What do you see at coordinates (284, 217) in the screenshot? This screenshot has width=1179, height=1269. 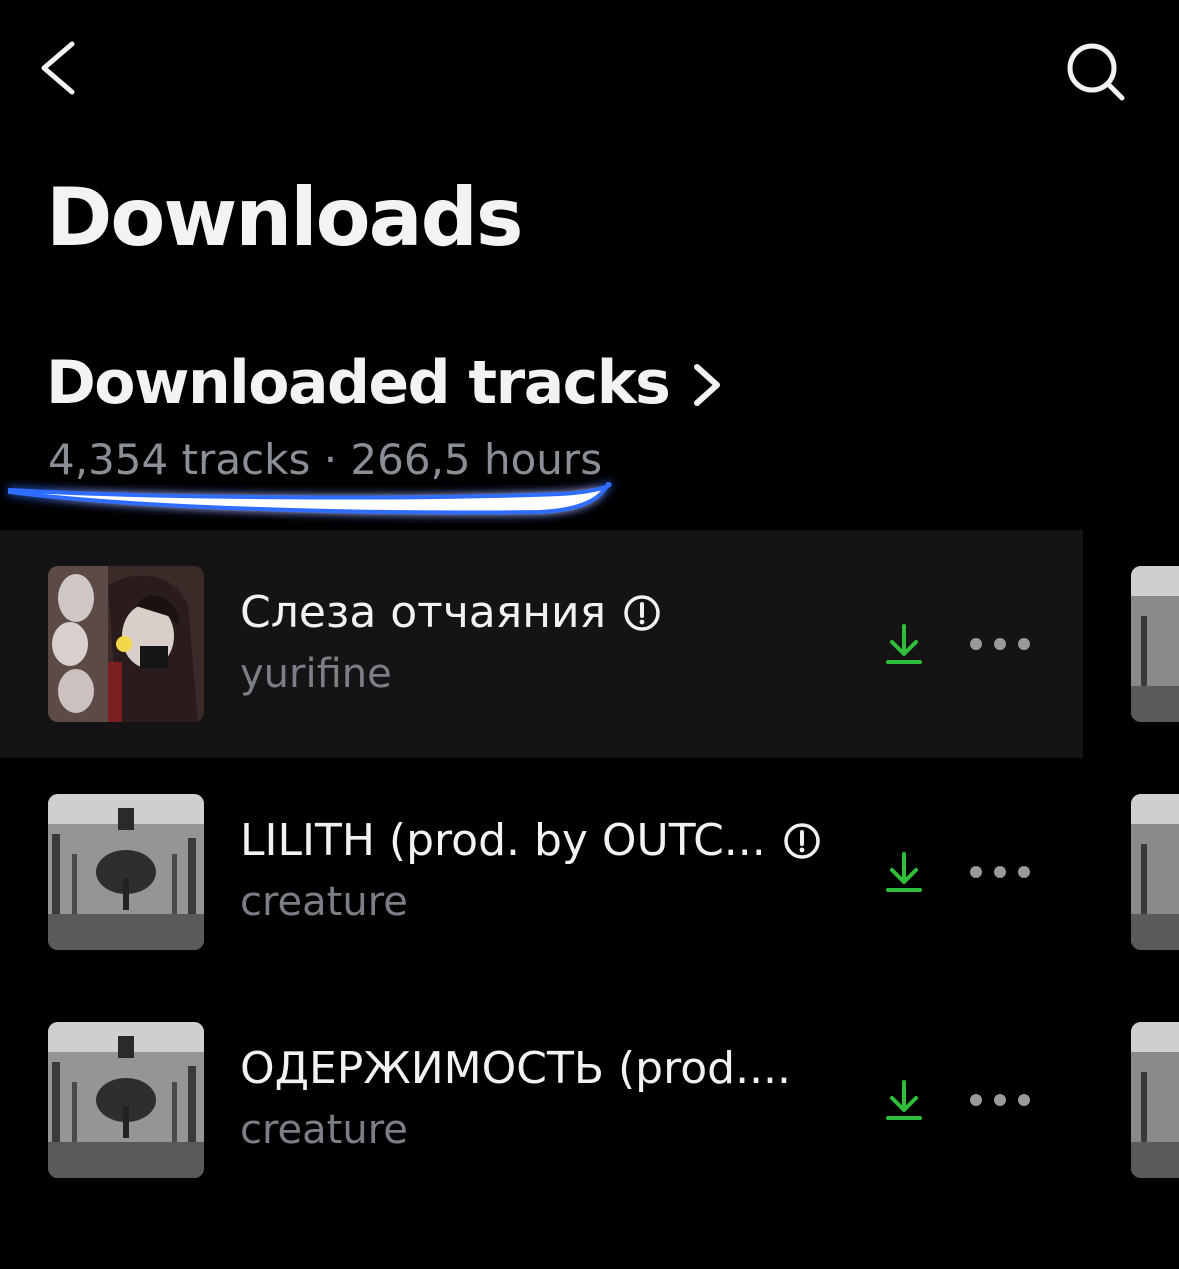 I see `page-title: Downloads` at bounding box center [284, 217].